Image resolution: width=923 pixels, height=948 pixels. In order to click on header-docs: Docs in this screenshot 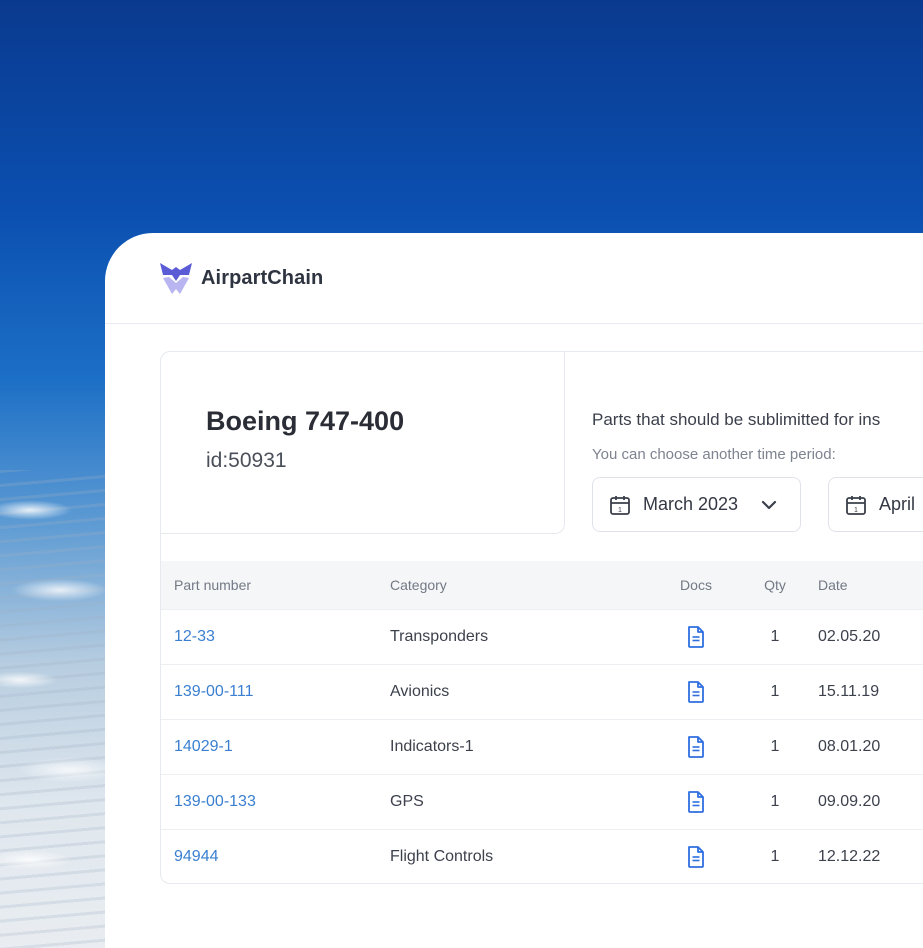, I will do `click(696, 585)`.